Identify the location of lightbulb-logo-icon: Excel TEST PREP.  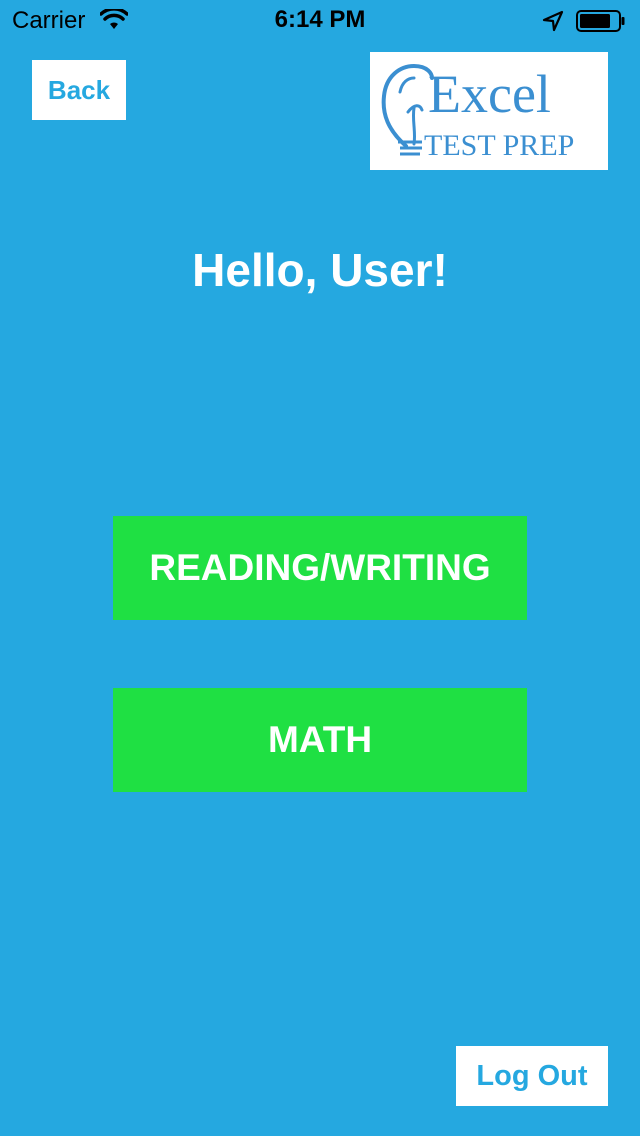
(477, 112).